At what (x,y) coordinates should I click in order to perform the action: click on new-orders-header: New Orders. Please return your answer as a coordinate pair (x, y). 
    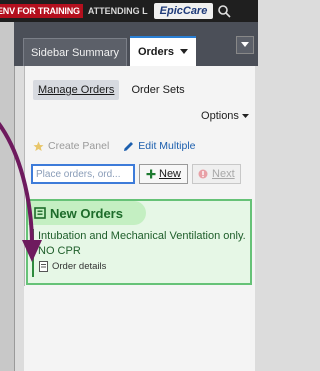
    Looking at the image, I should click on (87, 213).